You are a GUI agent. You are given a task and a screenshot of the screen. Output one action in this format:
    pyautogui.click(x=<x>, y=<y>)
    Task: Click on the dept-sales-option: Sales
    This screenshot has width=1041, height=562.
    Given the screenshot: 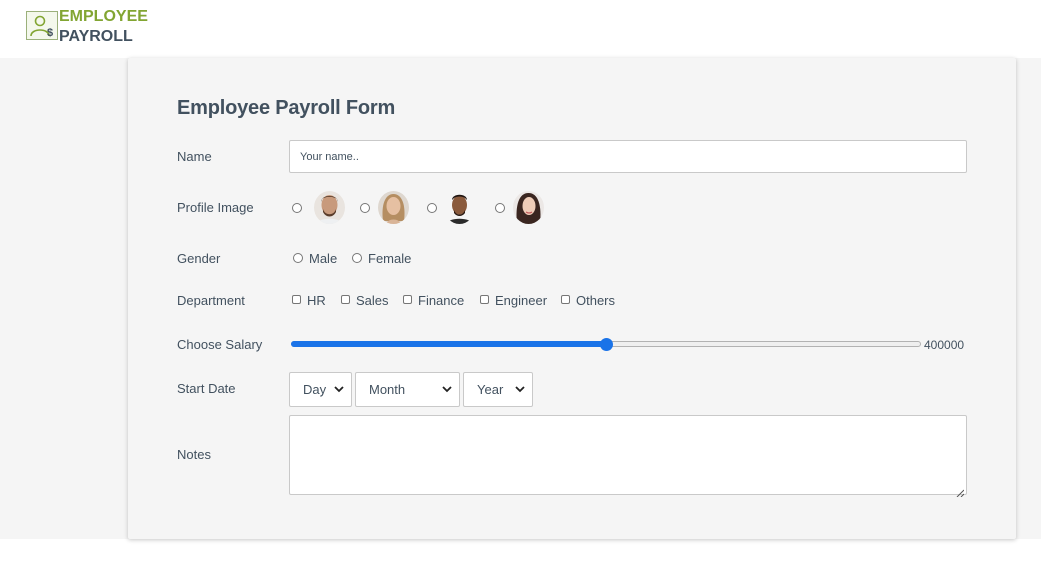 What is the action you would take?
    pyautogui.click(x=365, y=300)
    